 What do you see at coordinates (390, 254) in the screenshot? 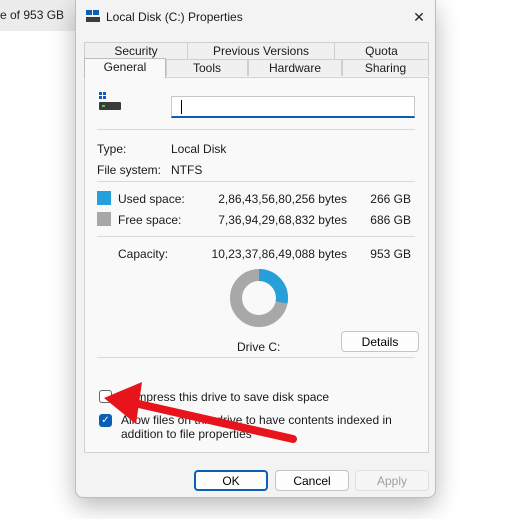
I see `capacity-gb: 953 GB` at bounding box center [390, 254].